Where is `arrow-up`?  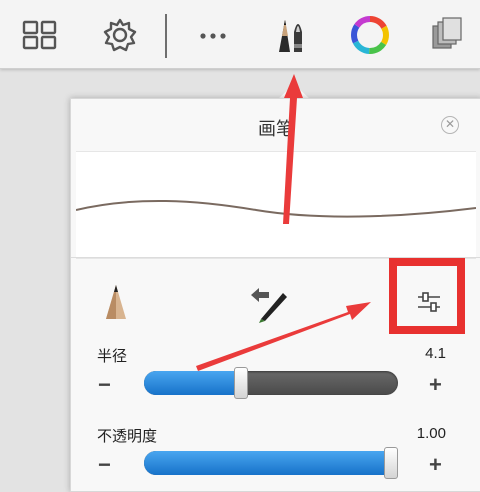 arrow-up is located at coordinates (293, 149).